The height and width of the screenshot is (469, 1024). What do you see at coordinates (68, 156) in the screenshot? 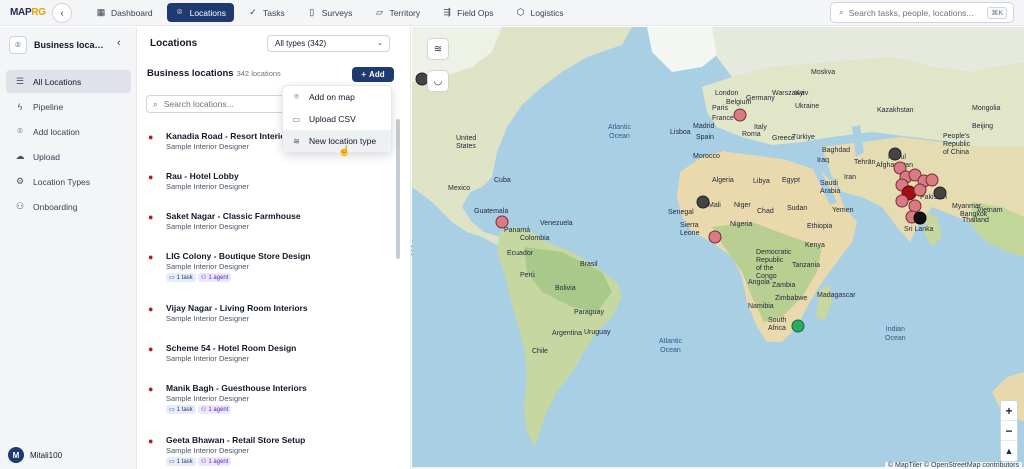
I see `sidebar-item-upload: ☁ Upload` at bounding box center [68, 156].